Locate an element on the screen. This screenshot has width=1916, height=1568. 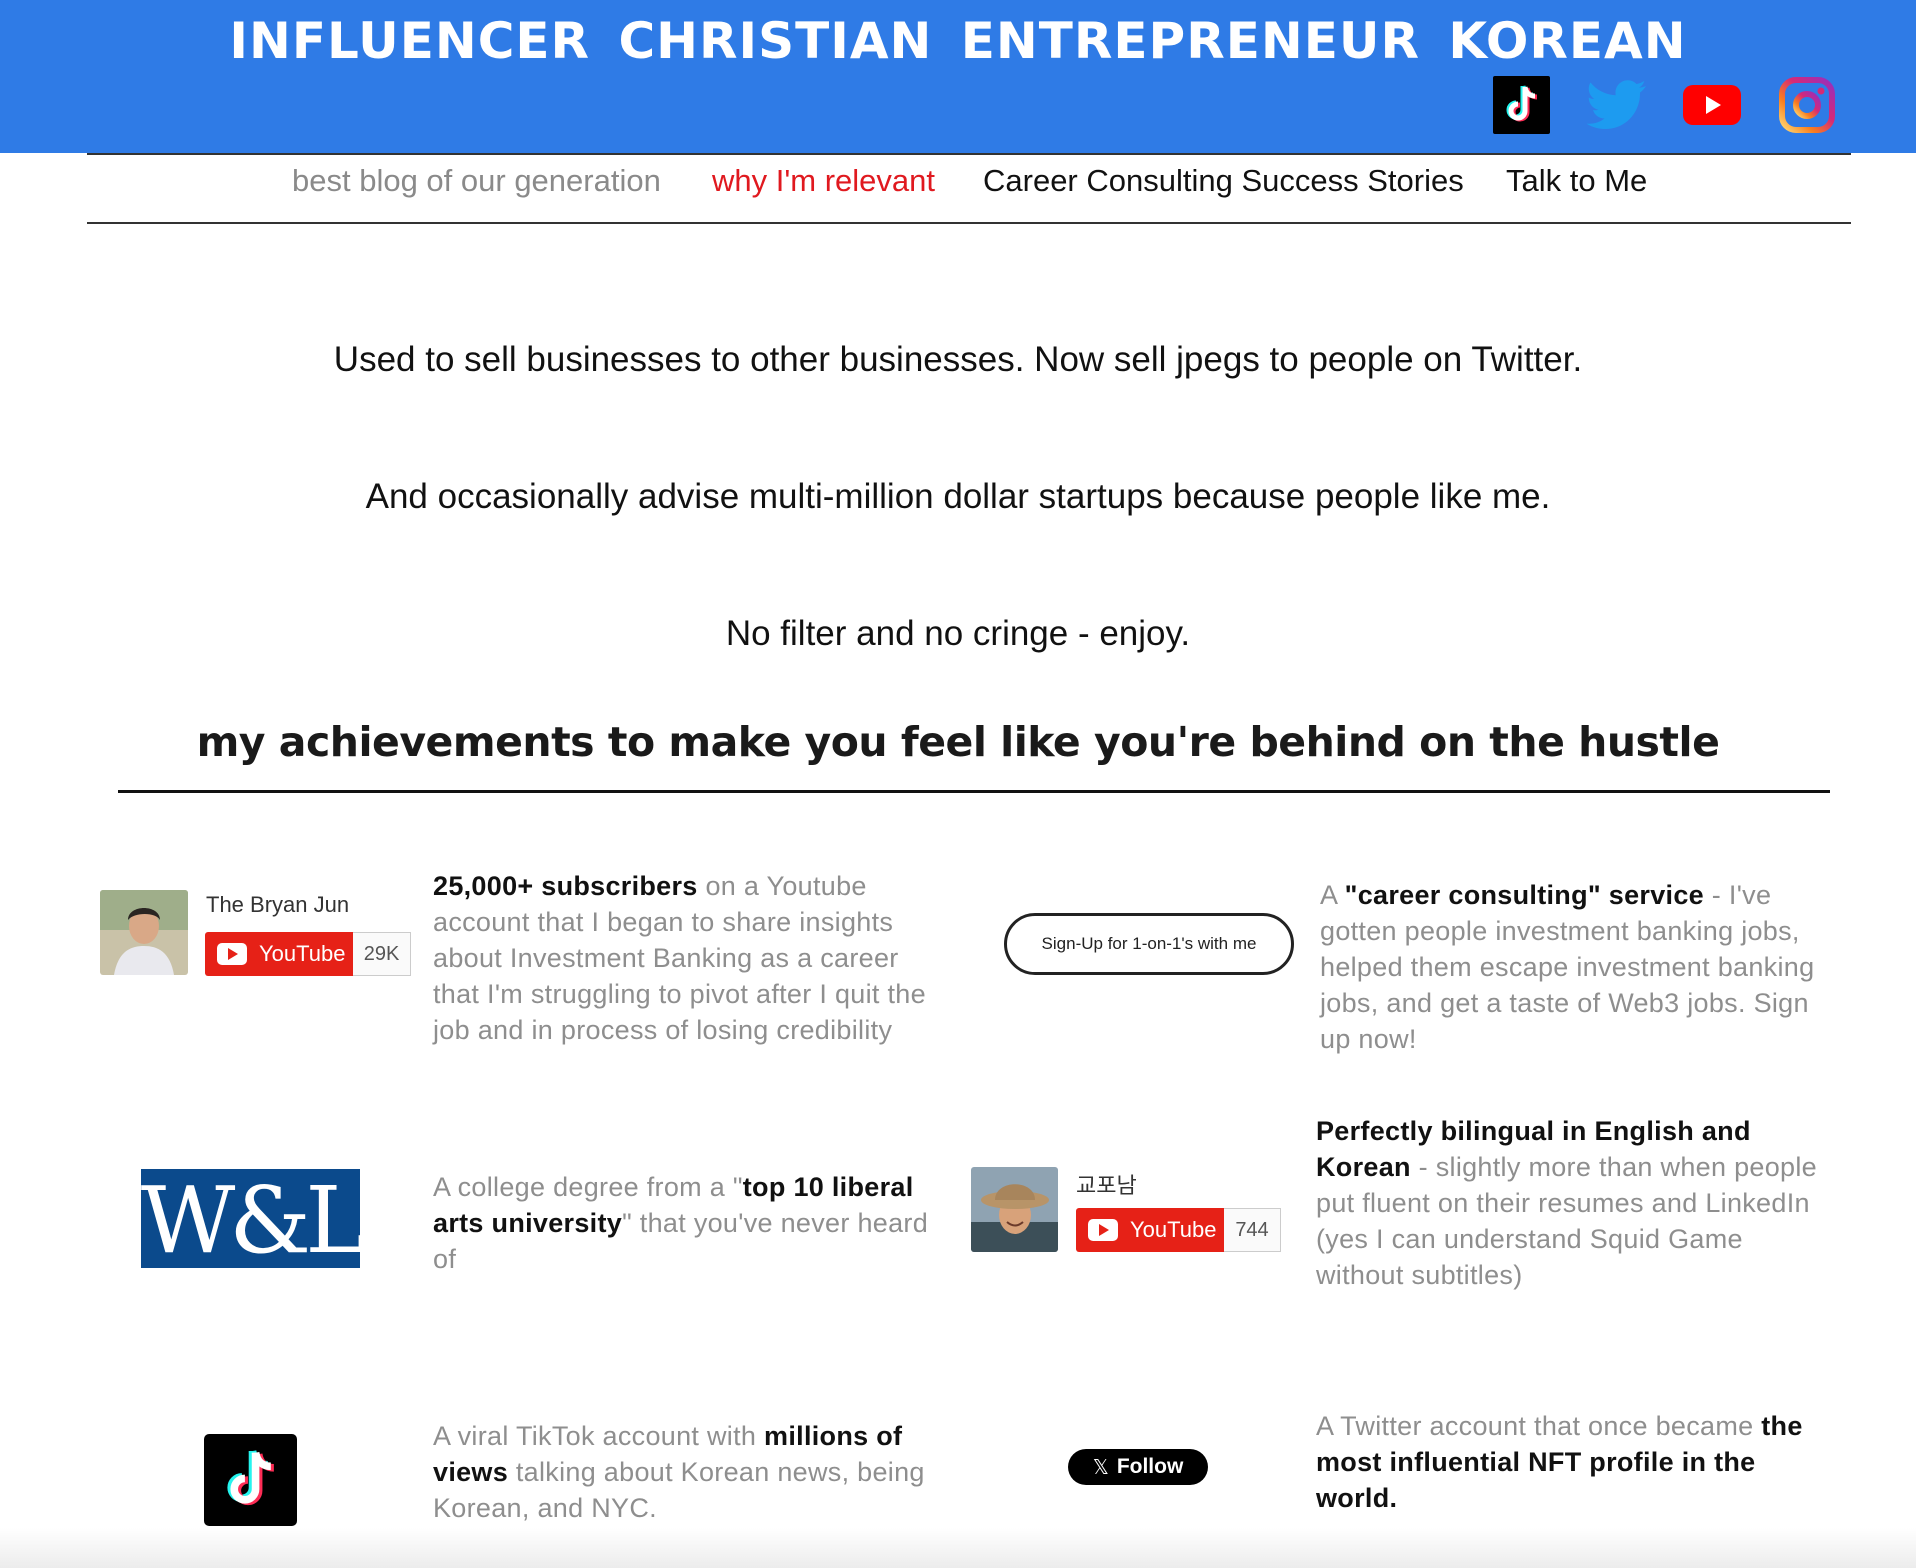
page-bottom-fade is located at coordinates (958, 1548).